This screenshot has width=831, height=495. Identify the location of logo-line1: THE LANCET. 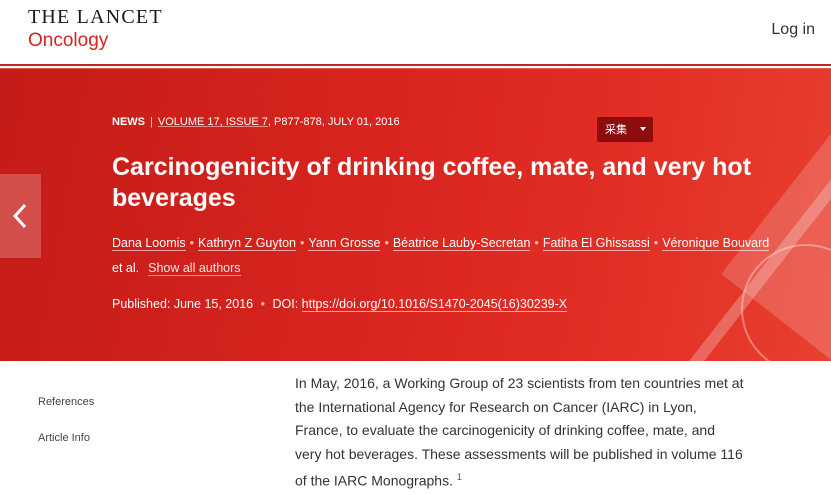
(95, 17).